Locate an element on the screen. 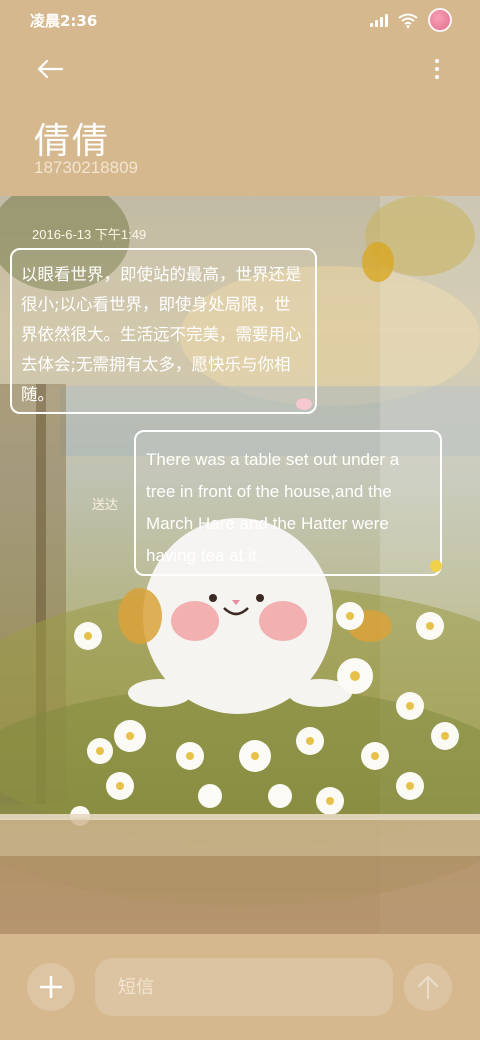 This screenshot has height=1040, width=480. avatar is located at coordinates (440, 20).